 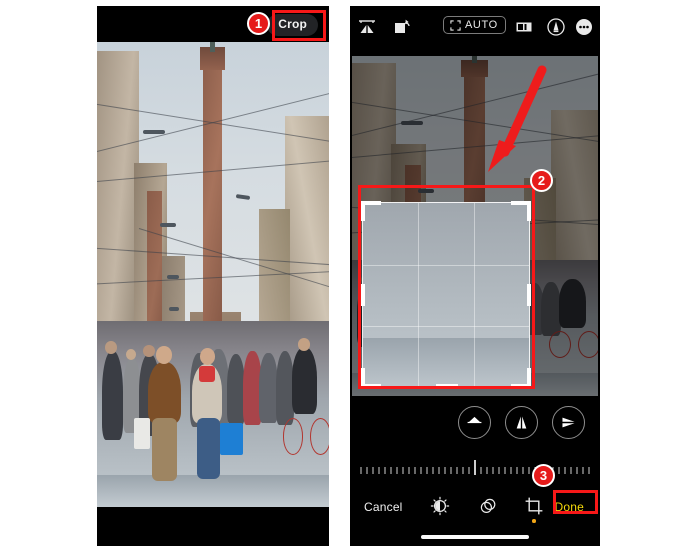 I want to click on crop-tool-active-dot, so click(x=534, y=521).